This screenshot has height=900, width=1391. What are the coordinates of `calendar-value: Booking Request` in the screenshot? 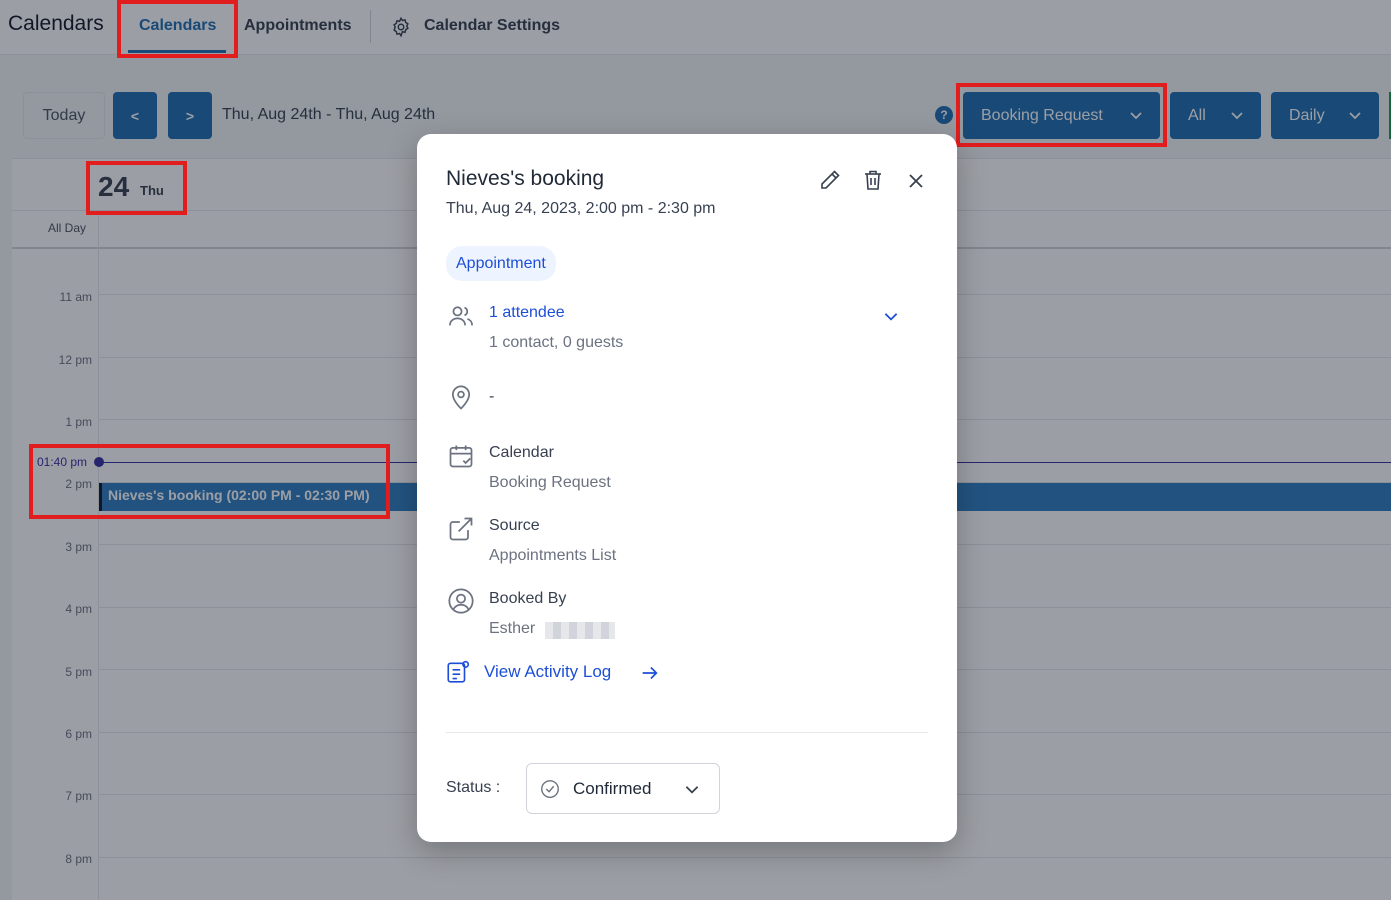 It's located at (550, 482).